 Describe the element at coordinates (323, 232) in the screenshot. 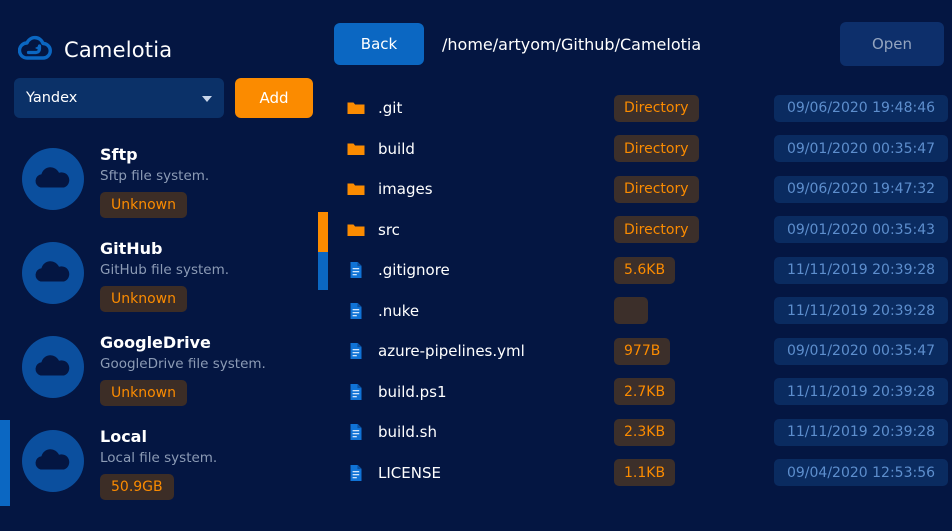

I see `file-list-scrollbar-thumb` at that location.